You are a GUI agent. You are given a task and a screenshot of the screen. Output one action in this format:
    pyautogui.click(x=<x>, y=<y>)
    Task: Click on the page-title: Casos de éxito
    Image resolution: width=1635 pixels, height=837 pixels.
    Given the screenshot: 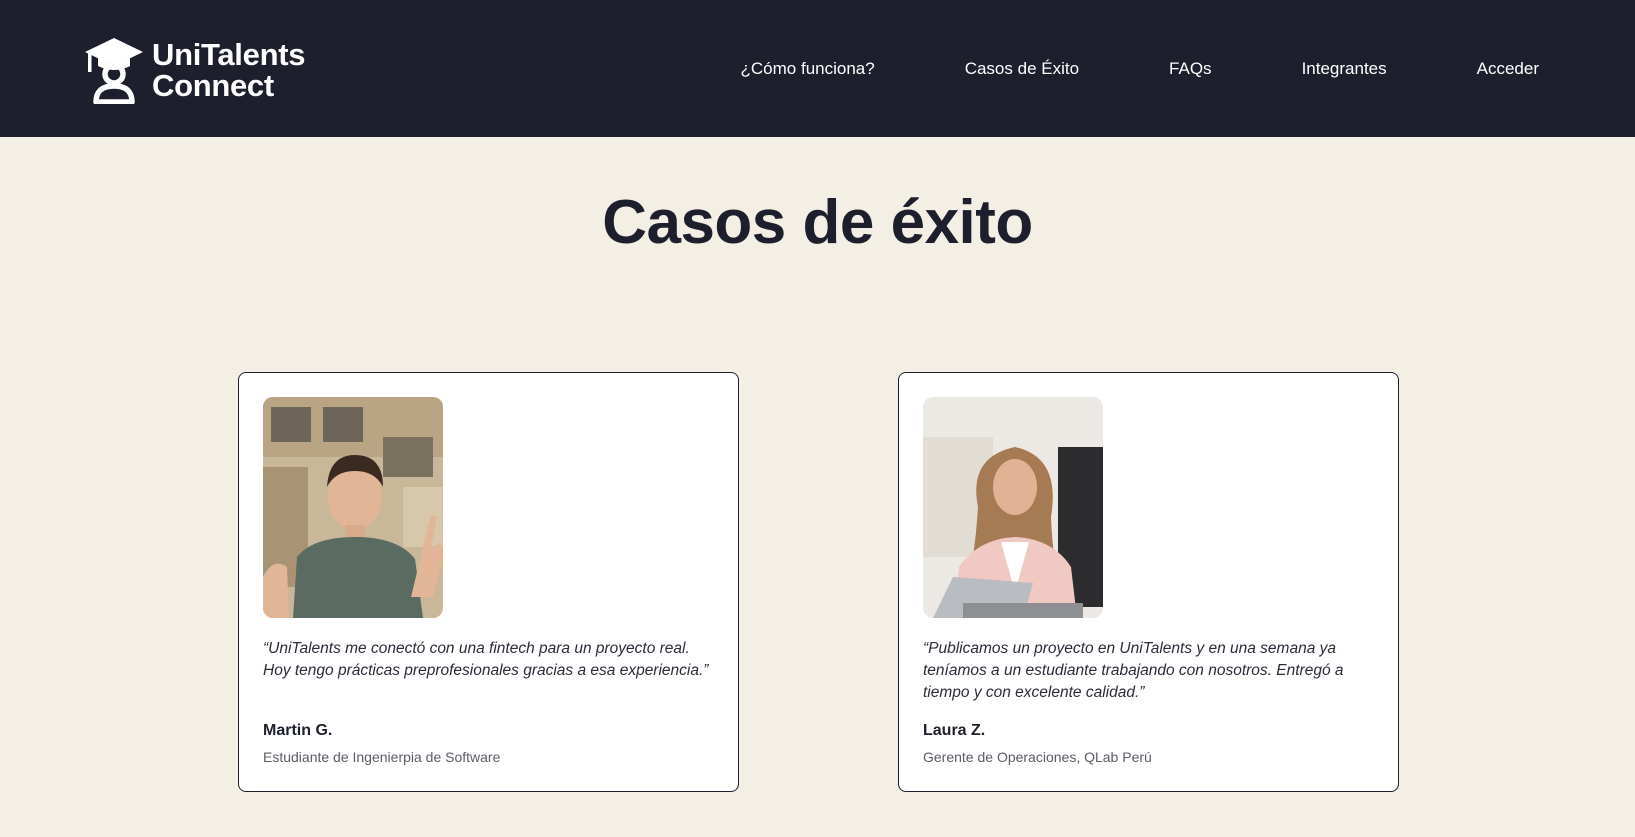 What is the action you would take?
    pyautogui.click(x=817, y=222)
    